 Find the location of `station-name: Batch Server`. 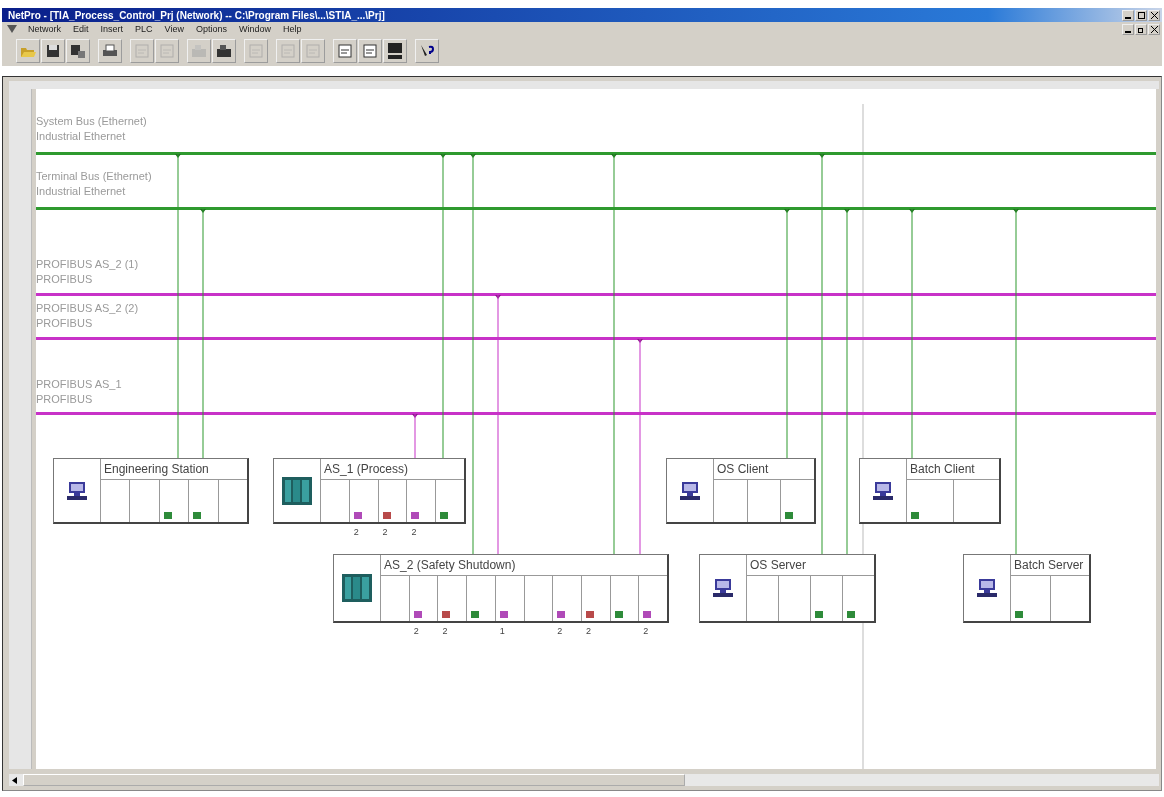

station-name: Batch Server is located at coordinates (1050, 565).